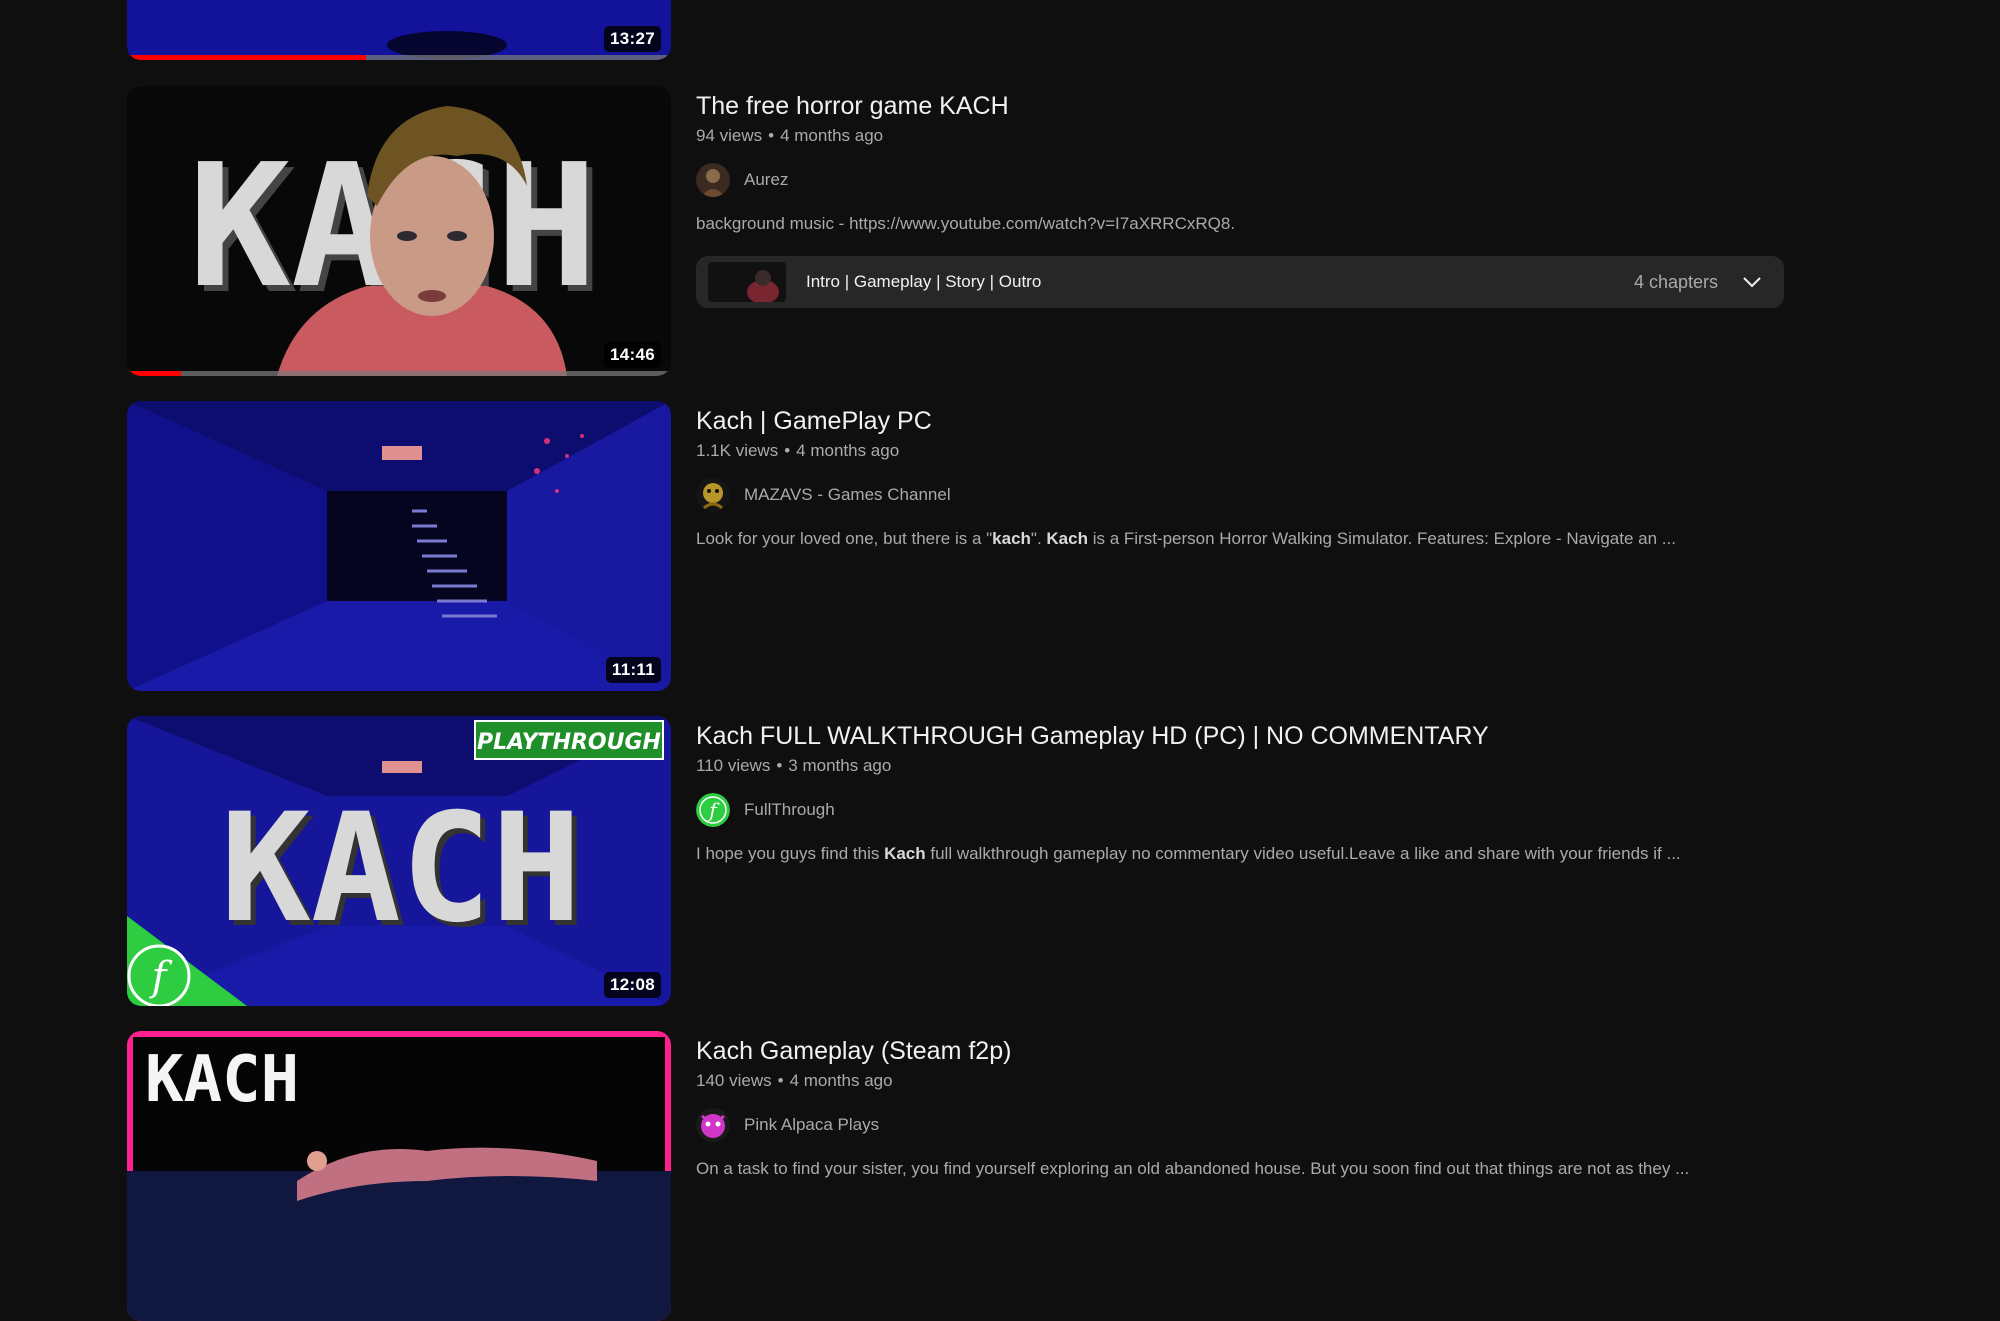  I want to click on channel-link: f FullThrough, so click(1251, 810).